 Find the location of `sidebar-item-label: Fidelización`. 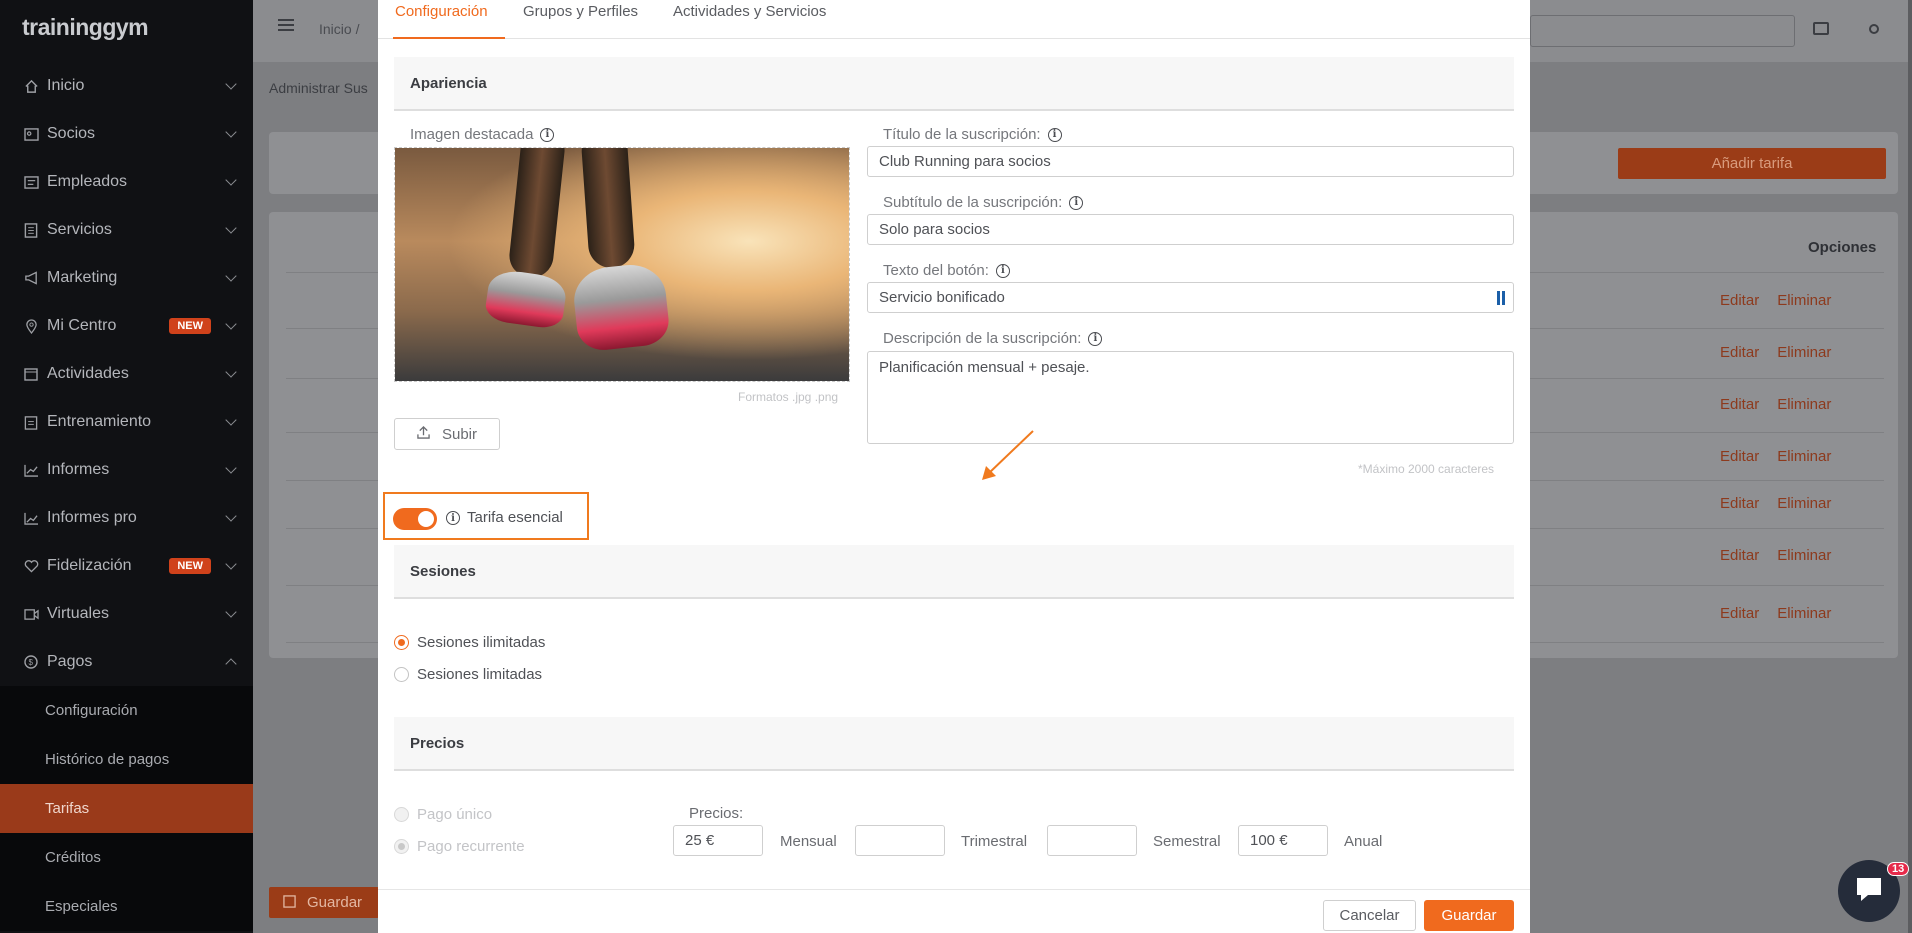

sidebar-item-label: Fidelización is located at coordinates (89, 565).